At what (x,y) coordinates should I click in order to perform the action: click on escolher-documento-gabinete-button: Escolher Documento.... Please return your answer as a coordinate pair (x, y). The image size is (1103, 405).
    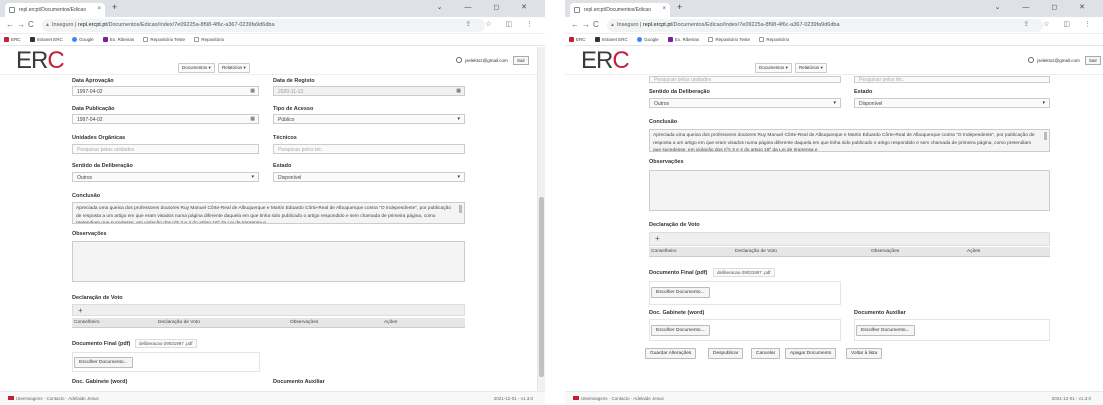
    Looking at the image, I should click on (680, 330).